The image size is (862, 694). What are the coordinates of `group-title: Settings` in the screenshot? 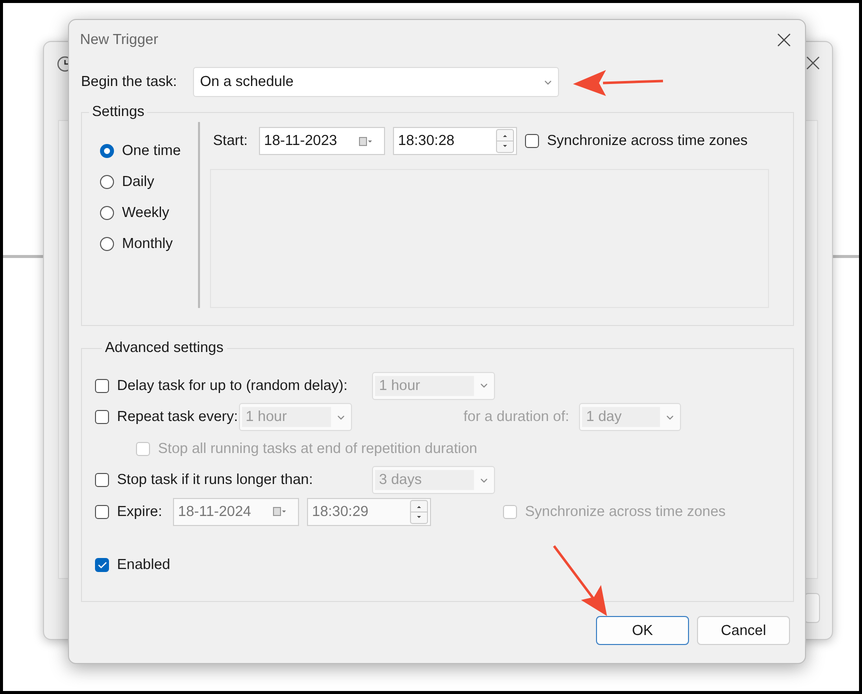 It's located at (118, 112).